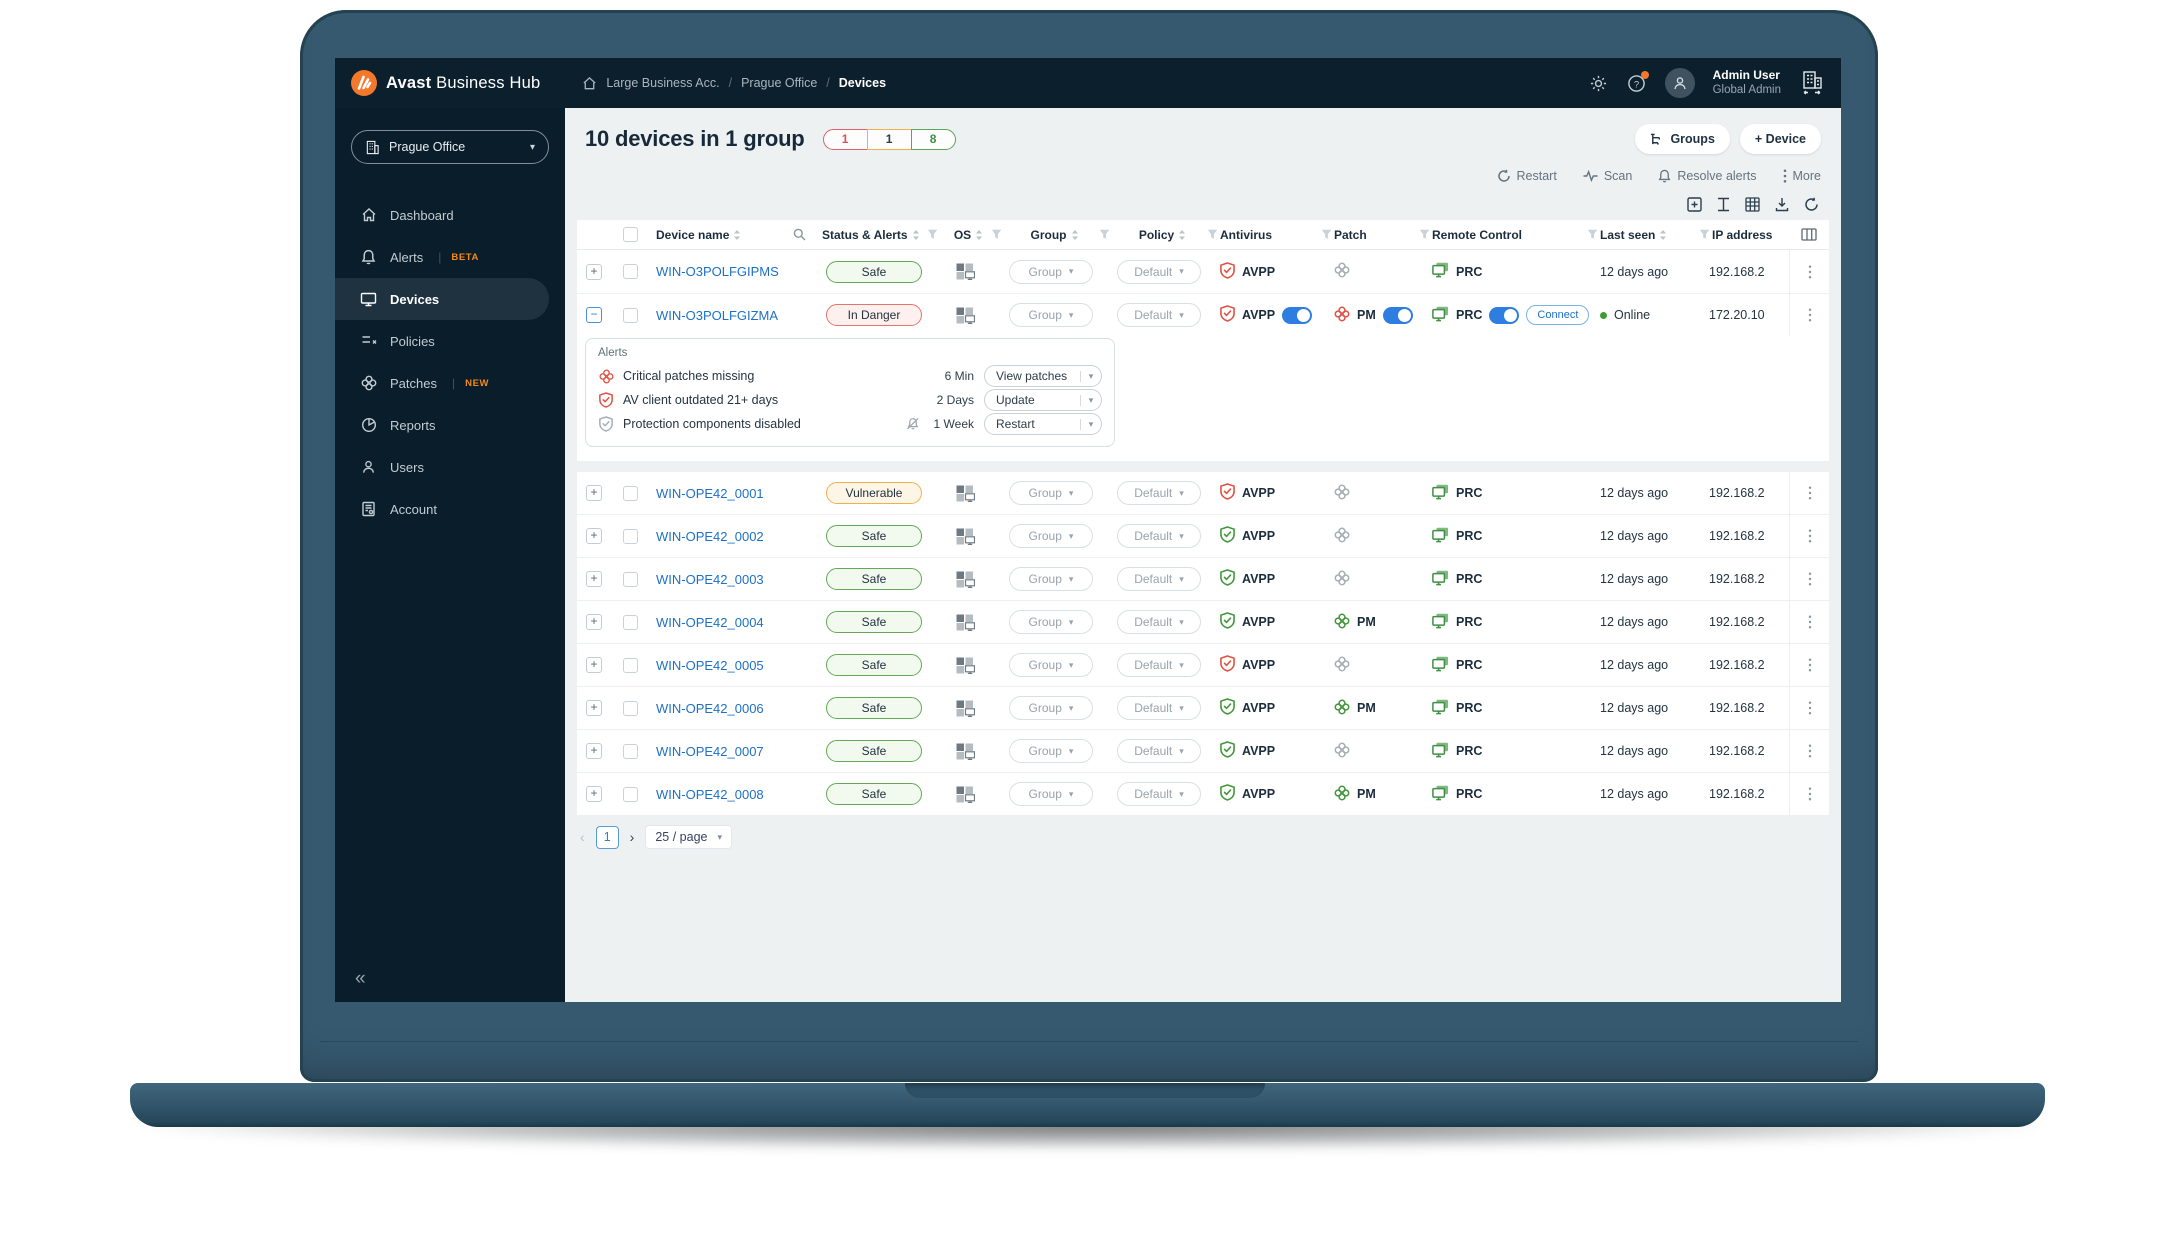  What do you see at coordinates (662, 83) in the screenshot?
I see `breadcrumb-item: Large Business Acc.` at bounding box center [662, 83].